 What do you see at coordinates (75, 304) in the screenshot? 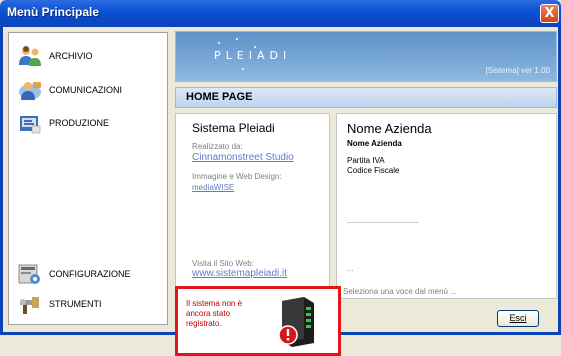
I see `sidebar-item-label: STRUMENTI` at bounding box center [75, 304].